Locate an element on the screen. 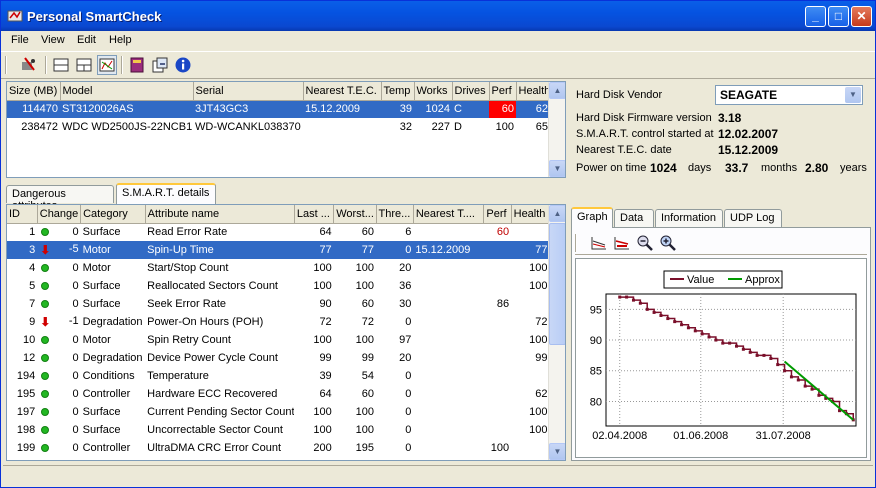 This screenshot has width=876, height=488. col-serial: Serial is located at coordinates (248, 91).